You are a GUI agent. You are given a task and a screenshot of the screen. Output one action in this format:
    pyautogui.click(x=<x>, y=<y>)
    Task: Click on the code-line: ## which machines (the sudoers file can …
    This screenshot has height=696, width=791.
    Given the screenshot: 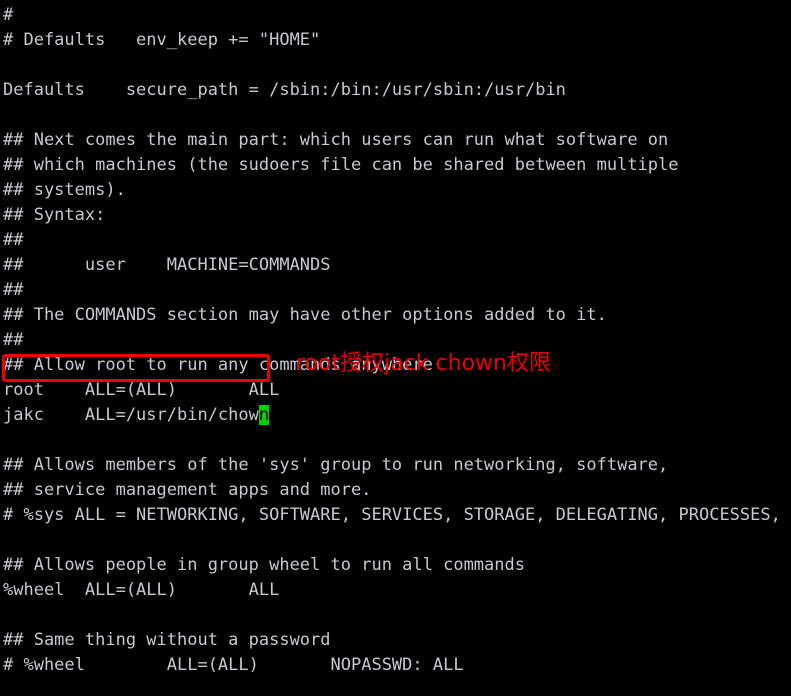 What is the action you would take?
    pyautogui.click(x=341, y=165)
    